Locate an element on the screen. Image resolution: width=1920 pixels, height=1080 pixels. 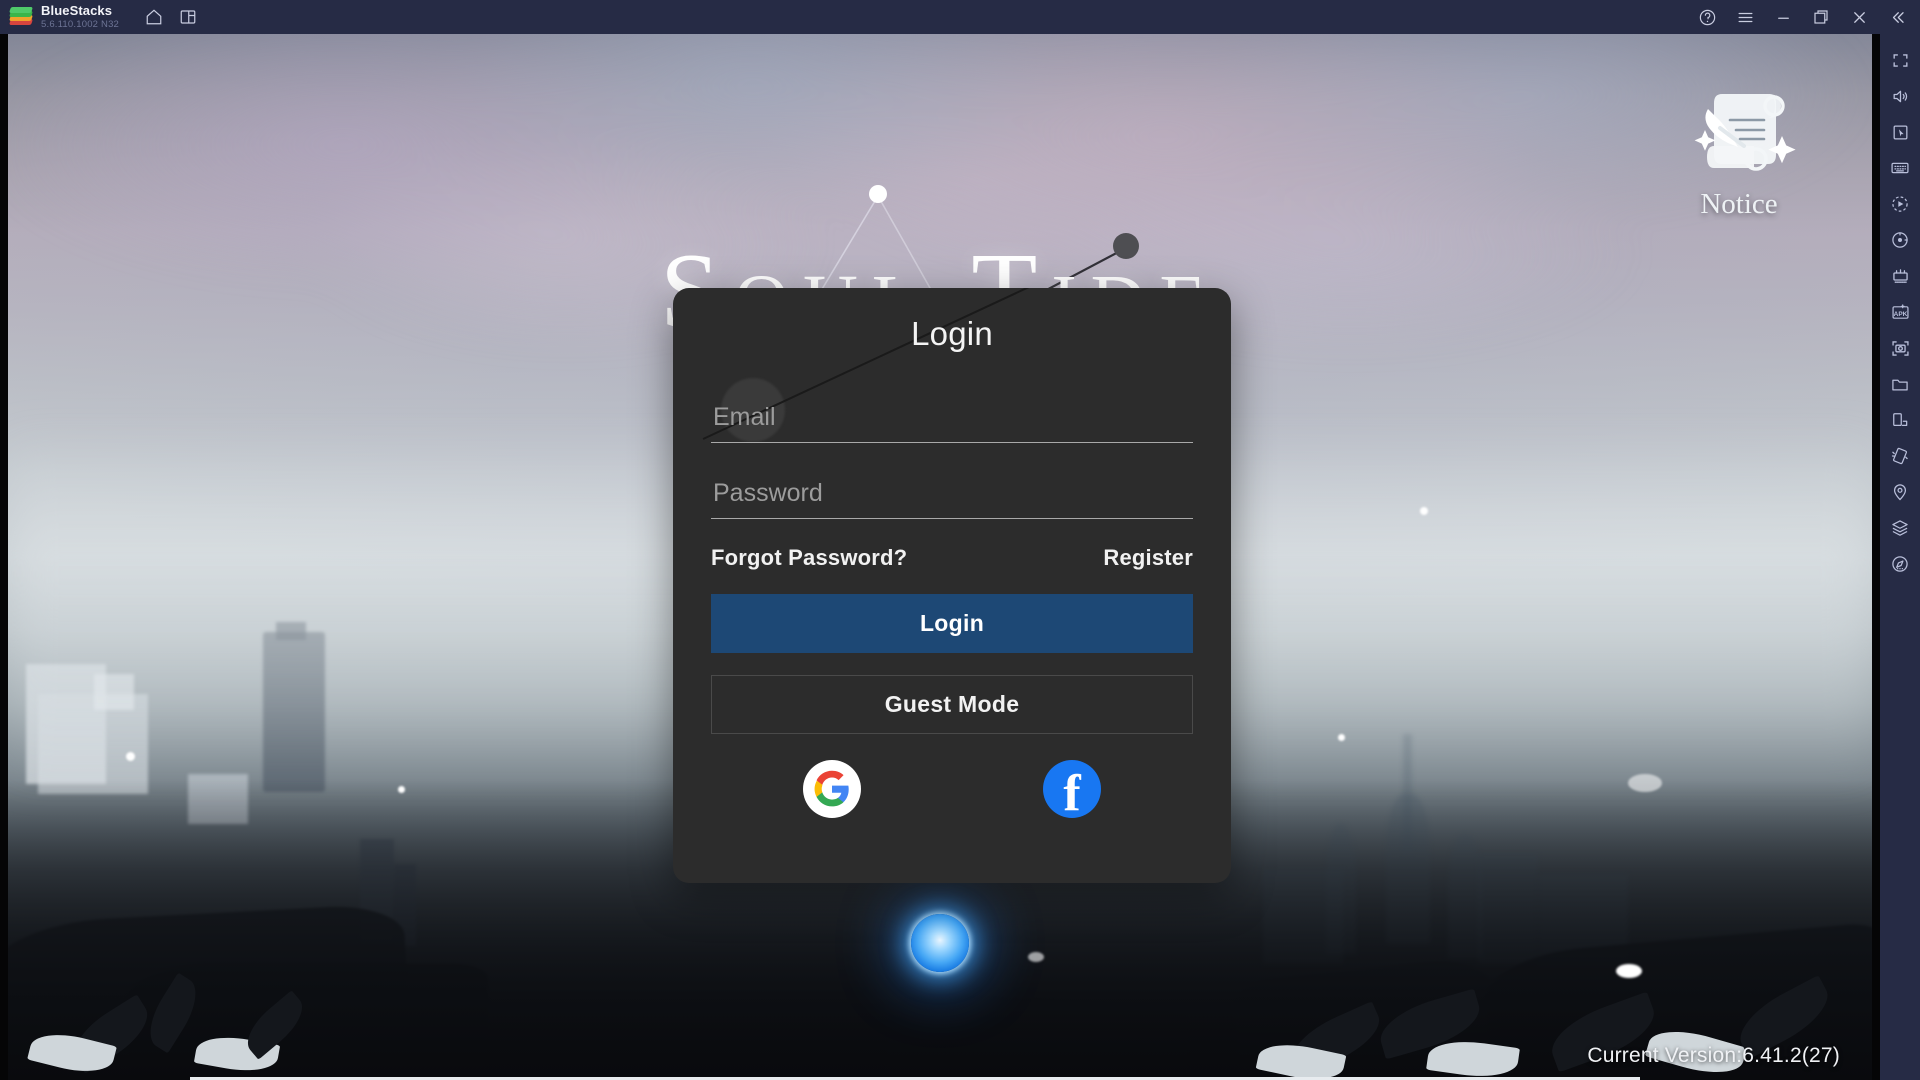
maximize-icon is located at coordinates (1821, 17).